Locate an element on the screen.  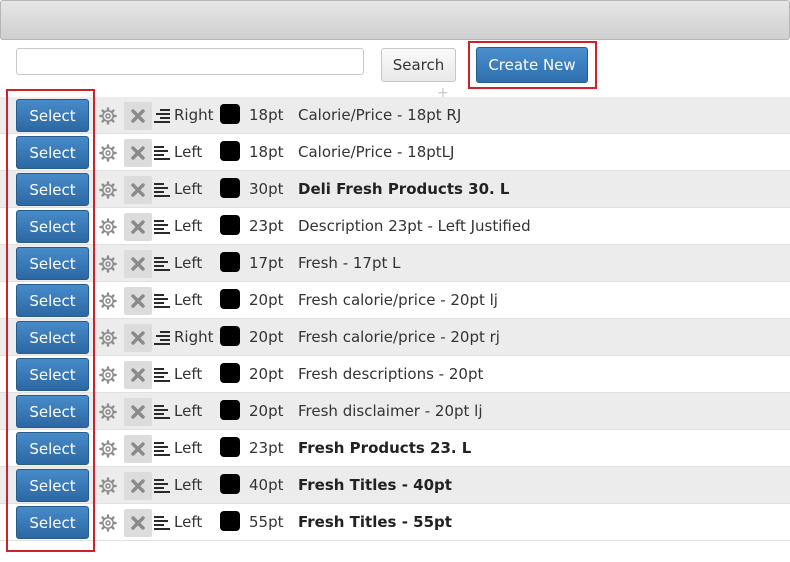
style-name: Fresh Titles - 55pt is located at coordinates (375, 522).